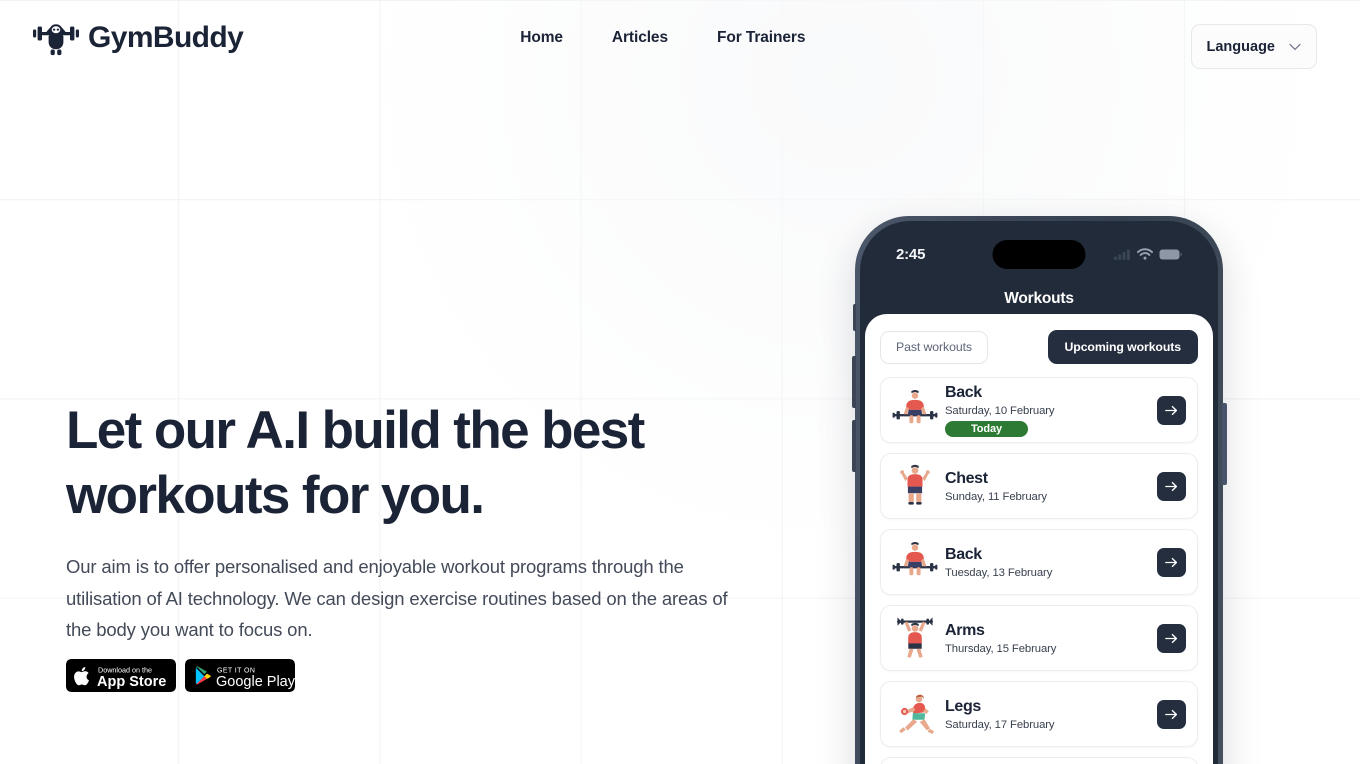 Image resolution: width=1360 pixels, height=764 pixels. What do you see at coordinates (1039, 347) in the screenshot?
I see `workout-tabs: Past workouts Upcoming workouts` at bounding box center [1039, 347].